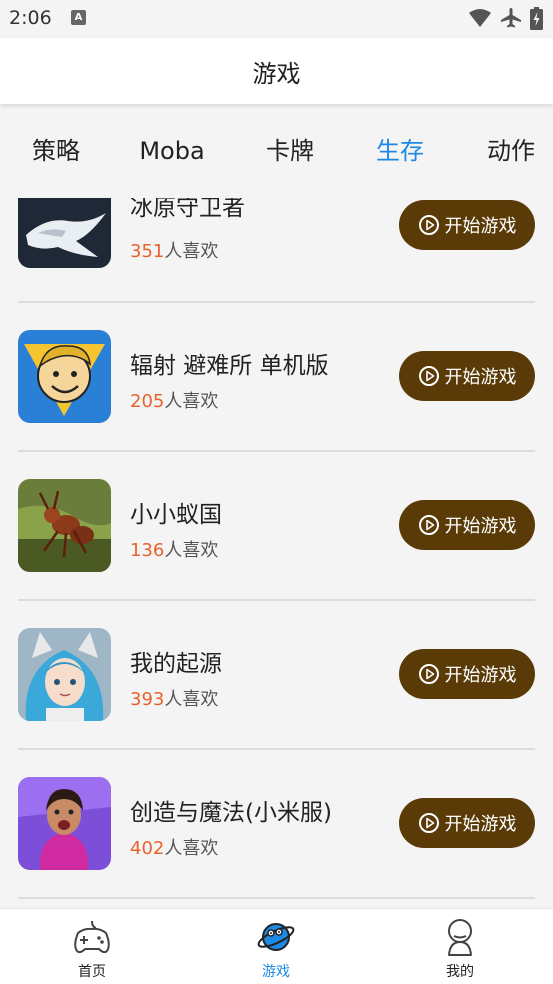 Image resolution: width=553 pixels, height=984 pixels. I want to click on status-time: 2:06, so click(30, 18).